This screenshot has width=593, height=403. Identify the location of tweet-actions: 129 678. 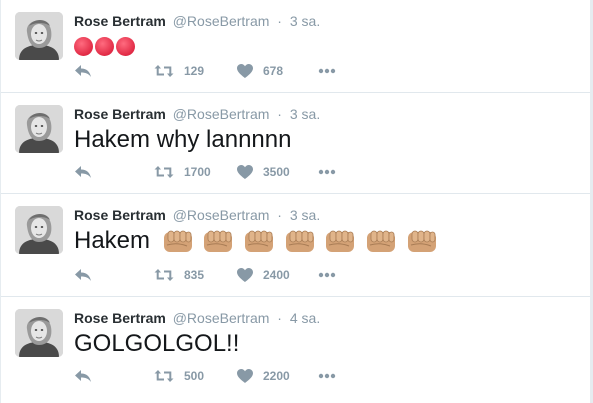
(205, 71).